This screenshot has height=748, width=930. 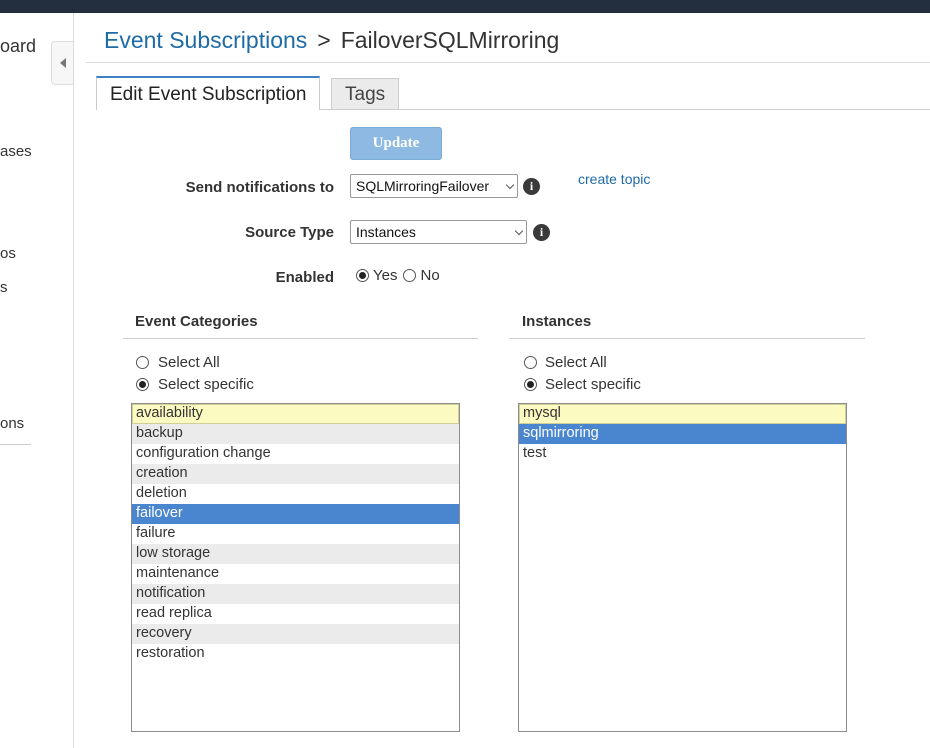 What do you see at coordinates (682, 454) in the screenshot?
I see `list-item-test: test` at bounding box center [682, 454].